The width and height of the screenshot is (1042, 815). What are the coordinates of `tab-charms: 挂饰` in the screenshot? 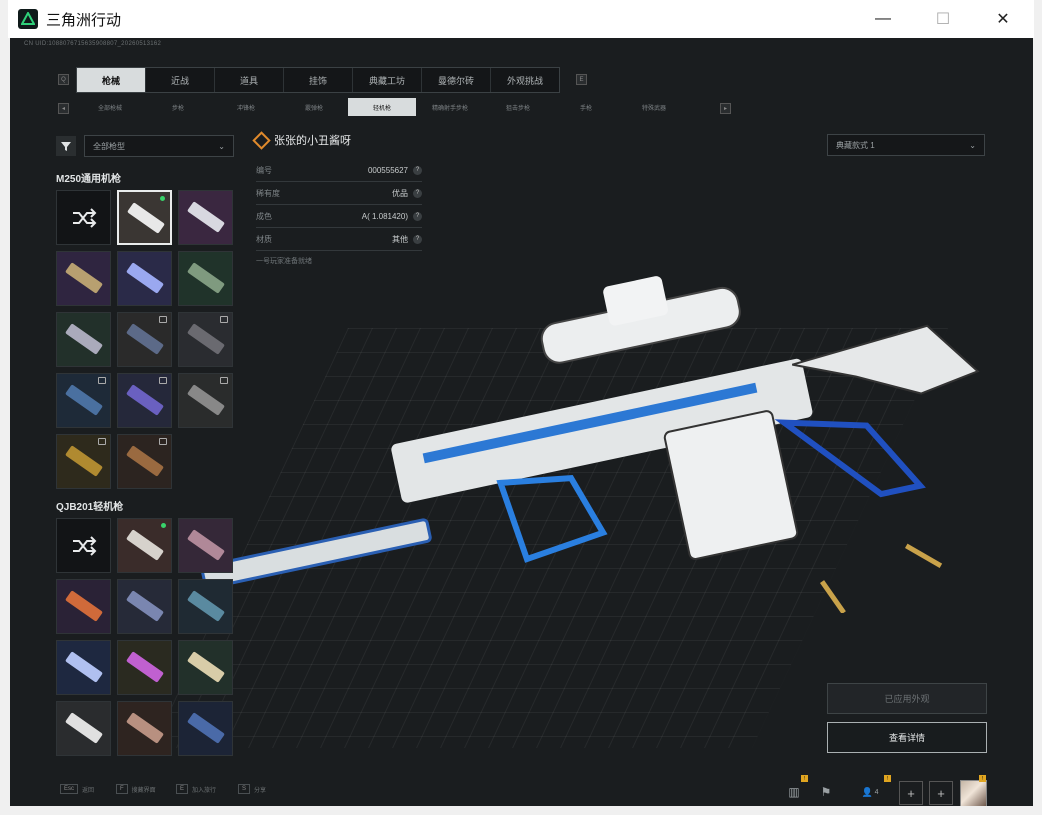 It's located at (318, 80).